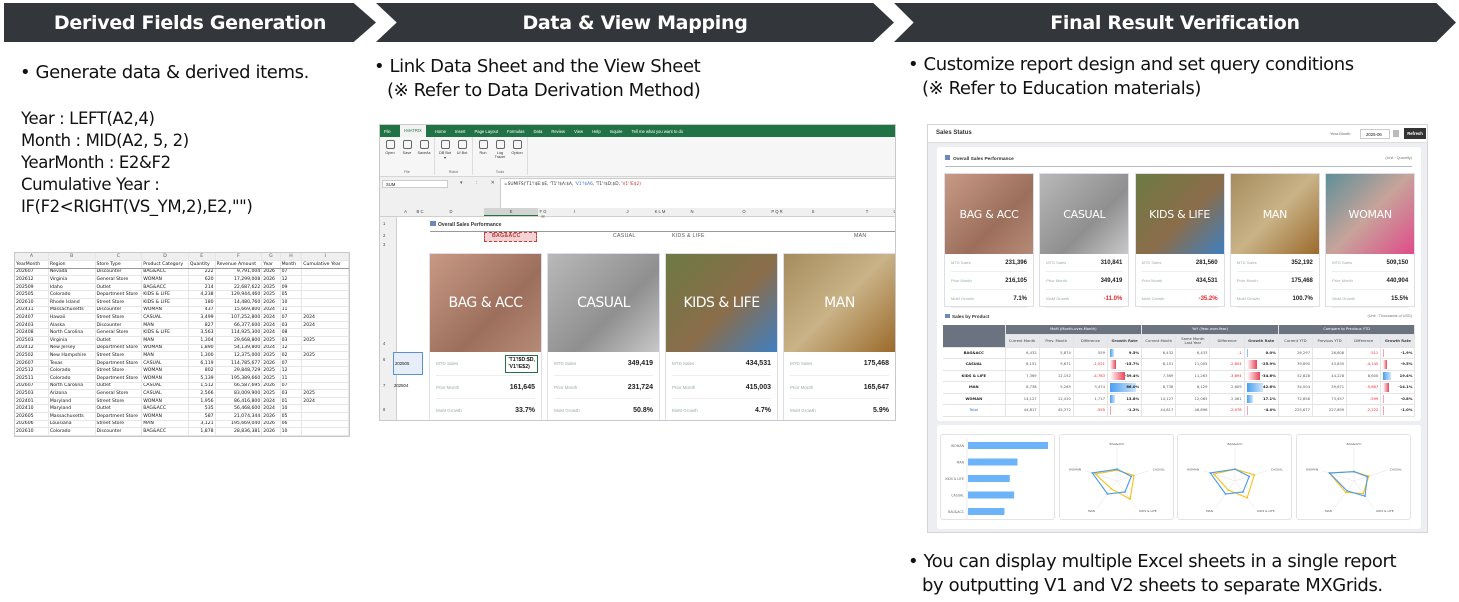 The height and width of the screenshot is (602, 1459). Describe the element at coordinates (202, 393) in the screenshot. I see `table-cell: 2,566` at that location.